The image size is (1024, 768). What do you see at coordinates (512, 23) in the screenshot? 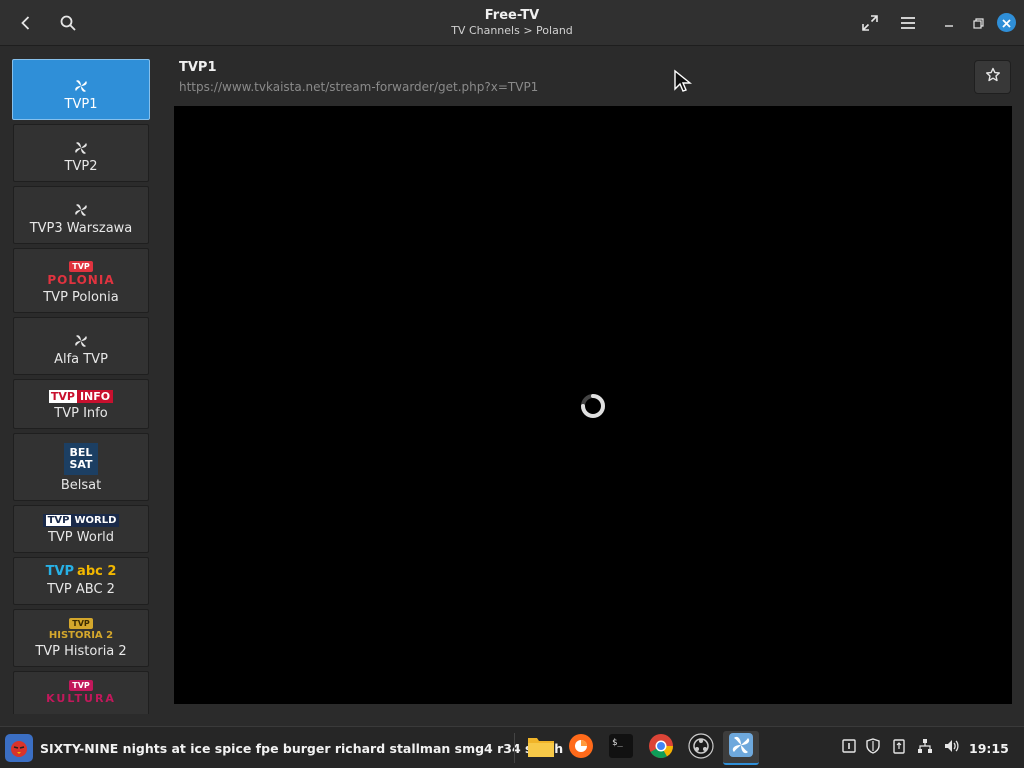
I see `header-bar: Free-TV TV Channels > Poland` at bounding box center [512, 23].